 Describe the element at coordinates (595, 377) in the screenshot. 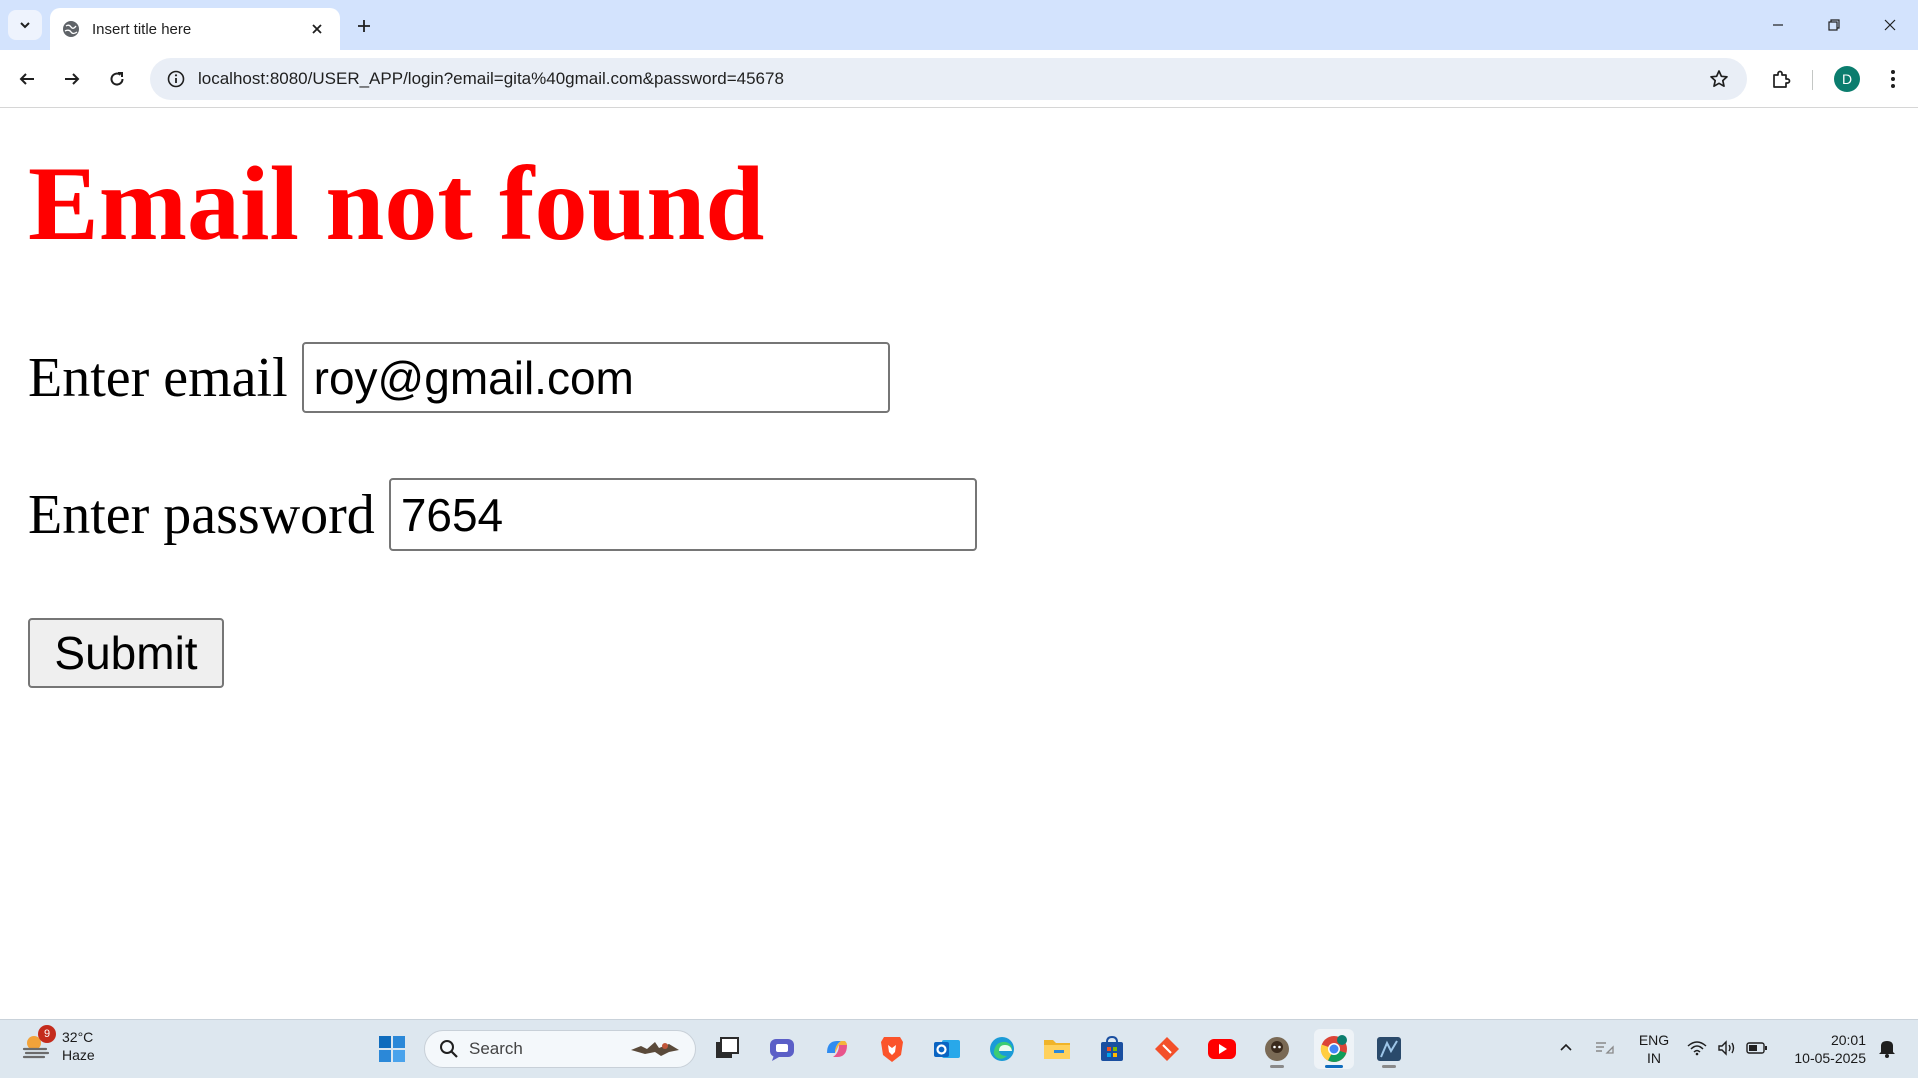

I see `email-field: roy@gmail.com` at that location.